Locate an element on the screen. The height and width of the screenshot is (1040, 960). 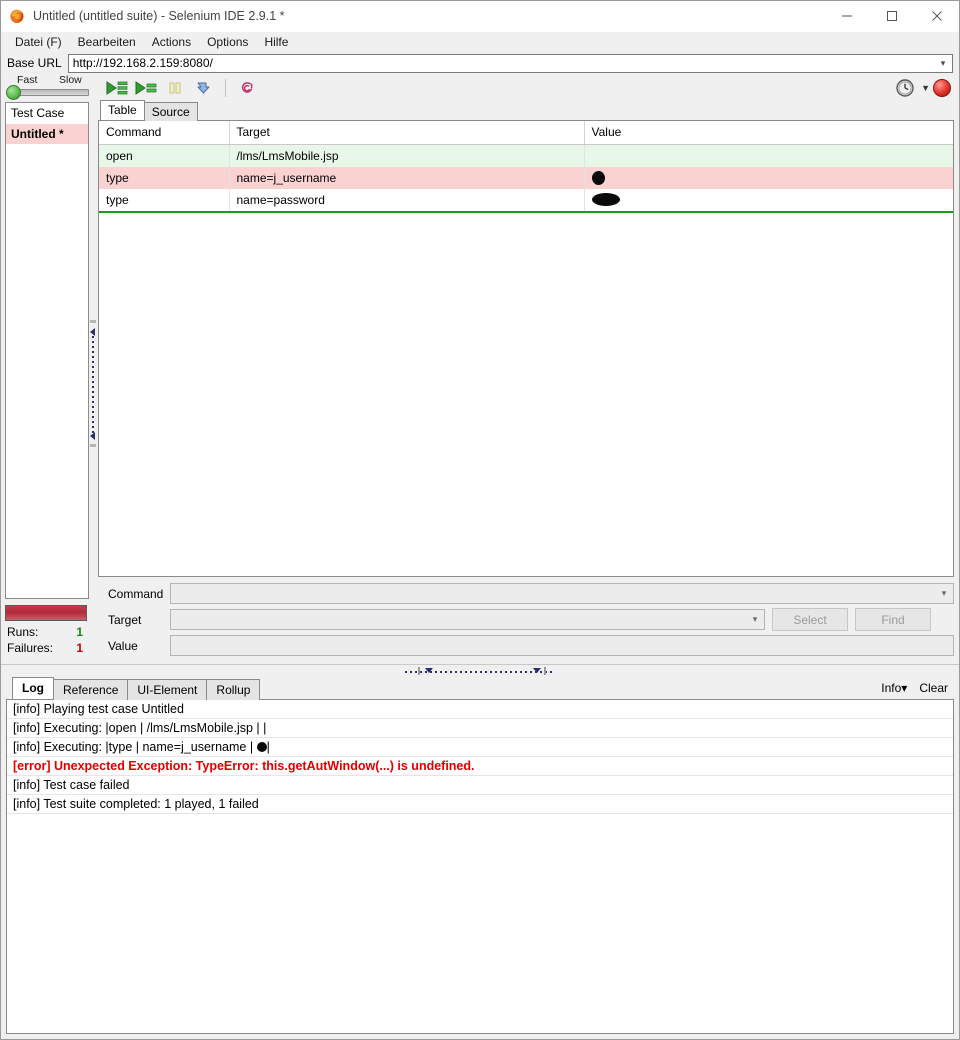
play-current-icon is located at coordinates (146, 88).